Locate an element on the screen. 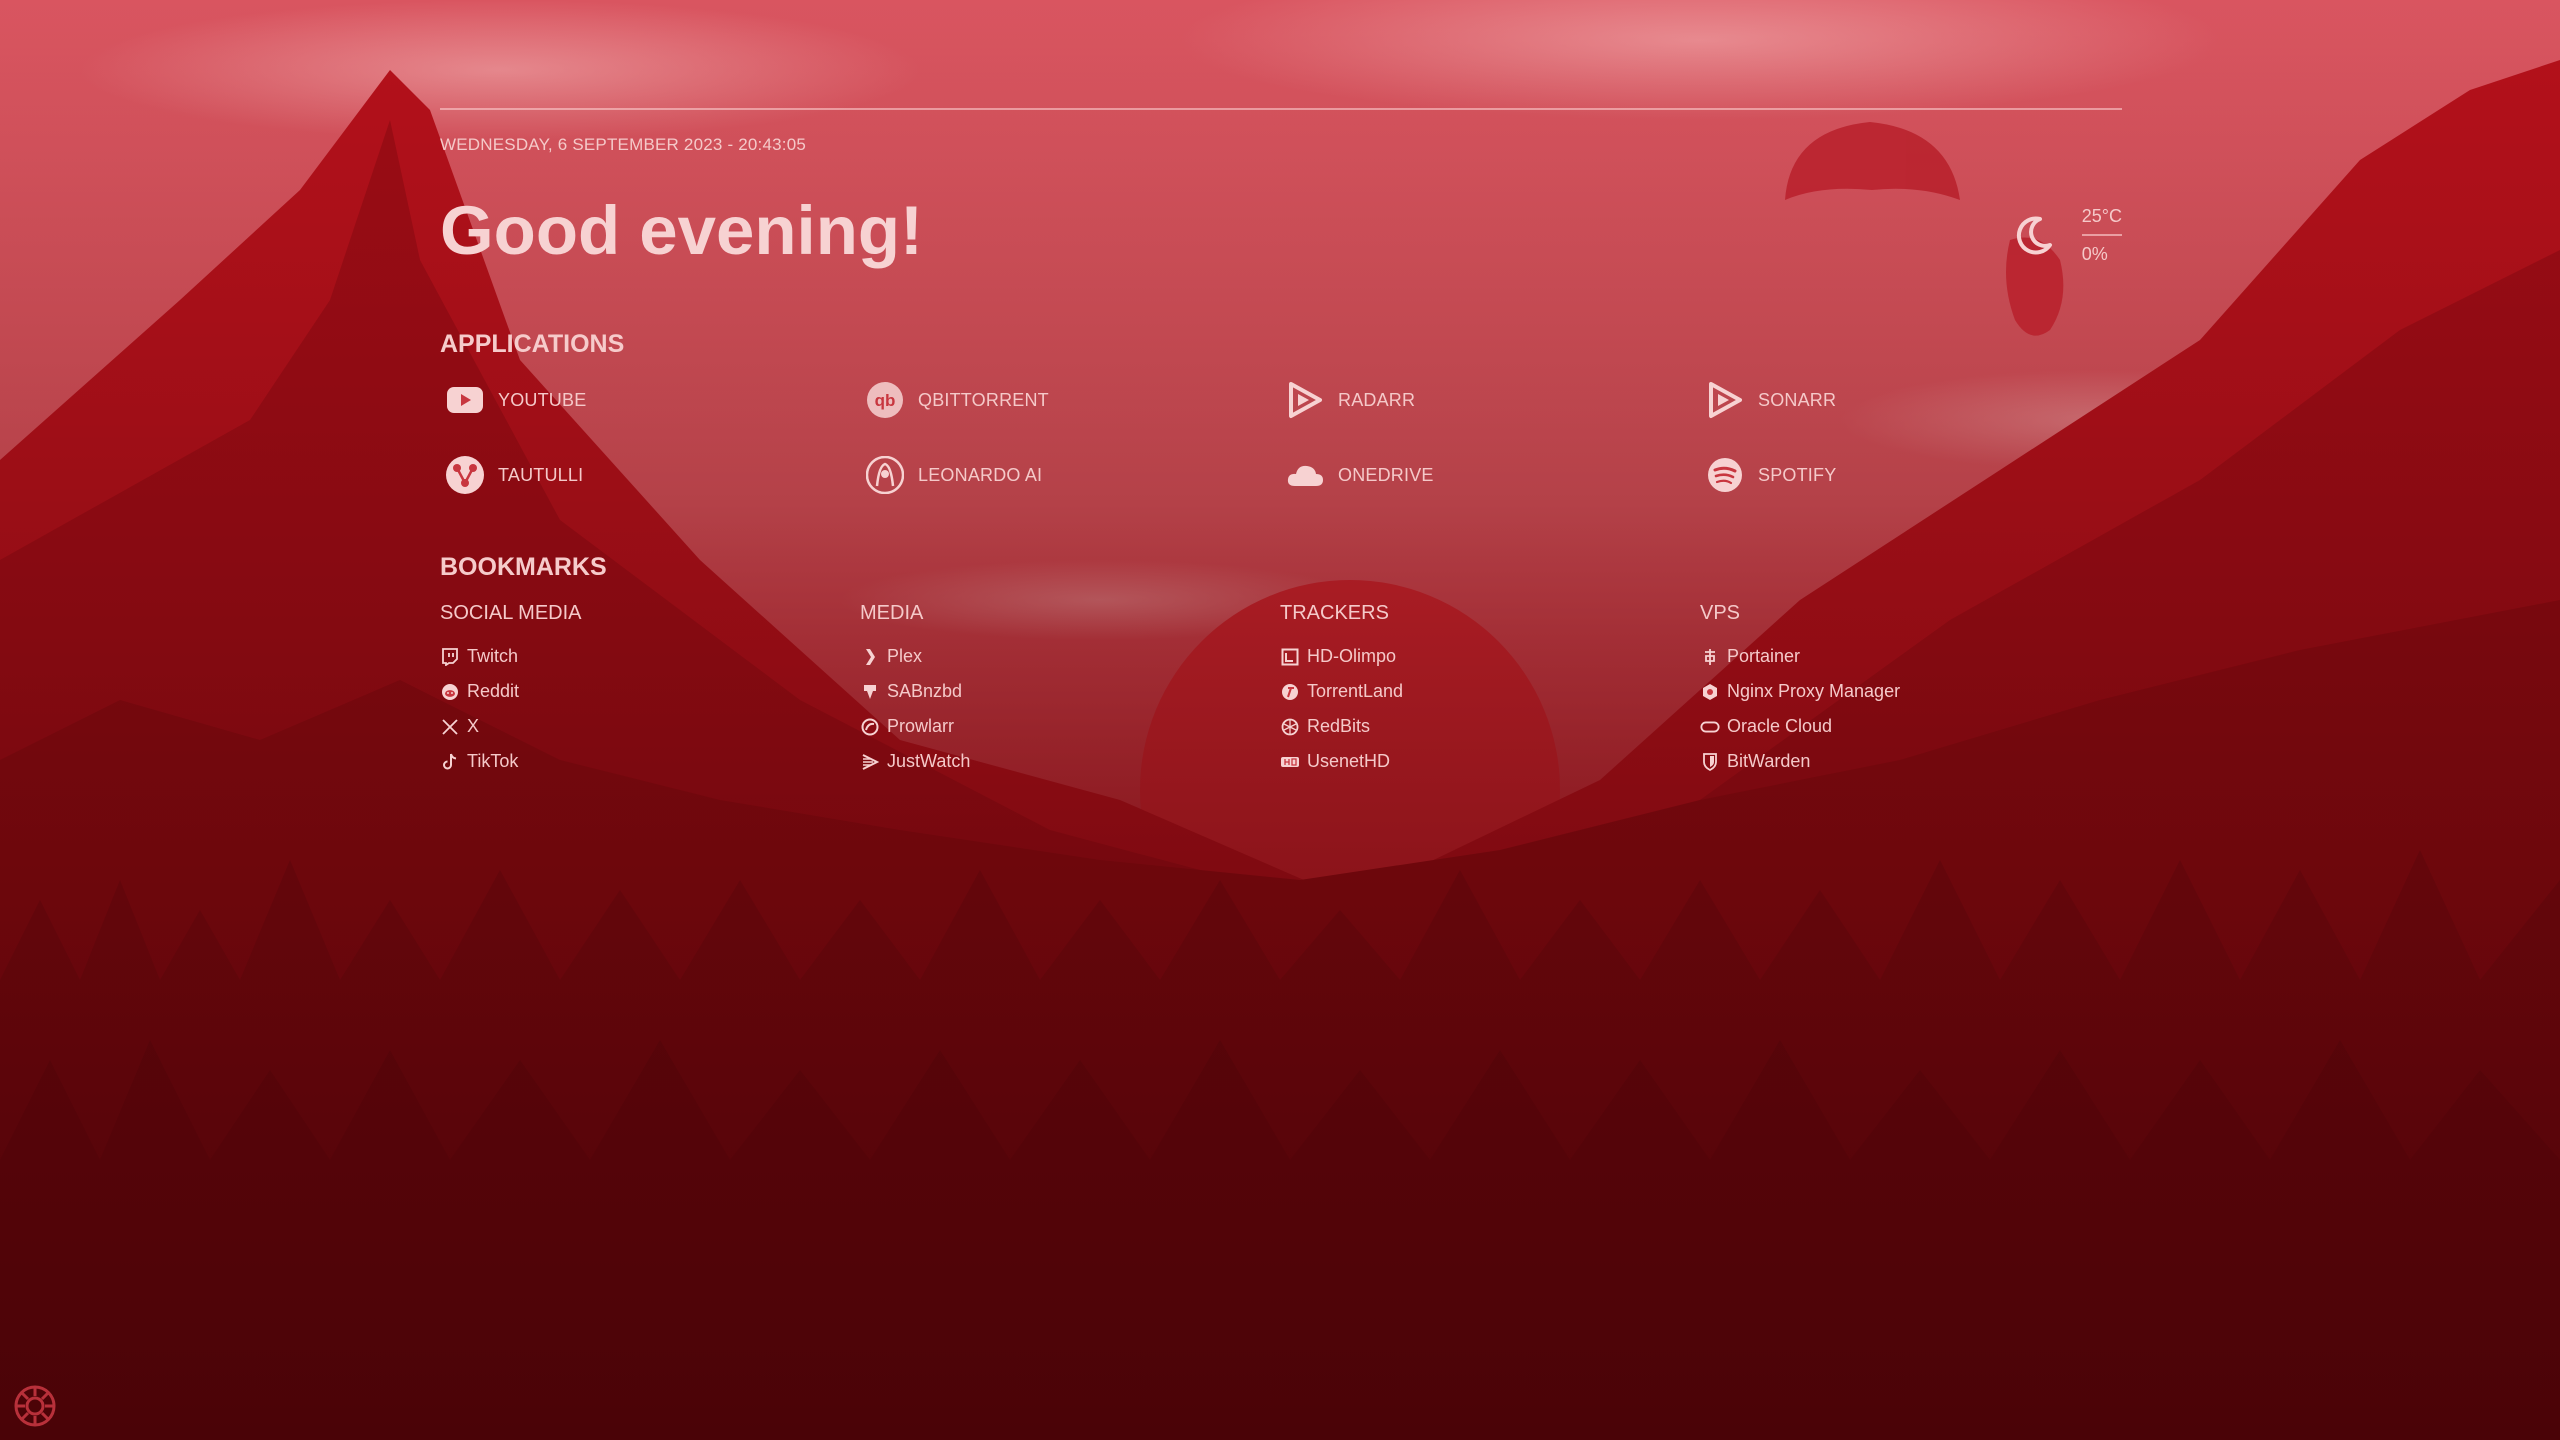  reddit-icon is located at coordinates (450, 691).